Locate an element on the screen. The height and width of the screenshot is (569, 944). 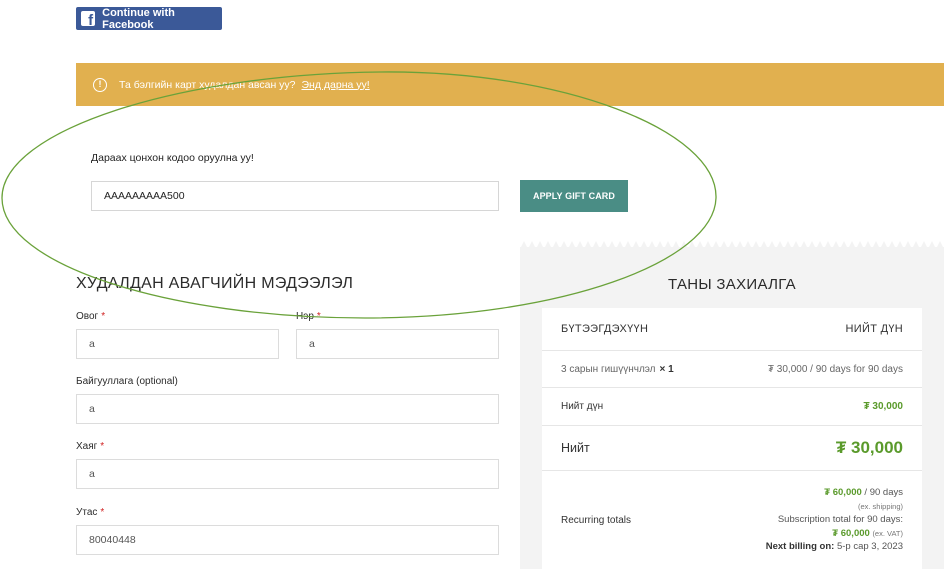
last-name-input is located at coordinates (177, 344).